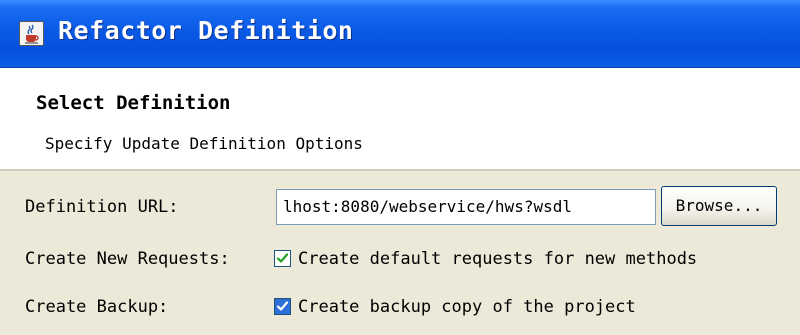 This screenshot has height=335, width=800. I want to click on definition-url-input: lhost:8080/webservice/hws?wsdl, so click(466, 207).